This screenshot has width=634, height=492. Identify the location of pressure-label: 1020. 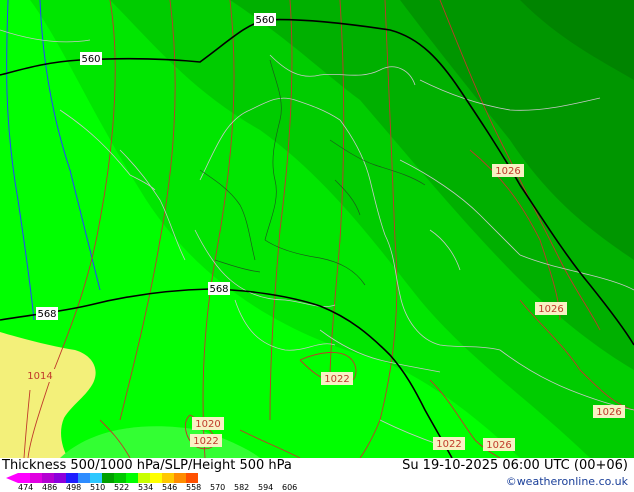
(207, 424).